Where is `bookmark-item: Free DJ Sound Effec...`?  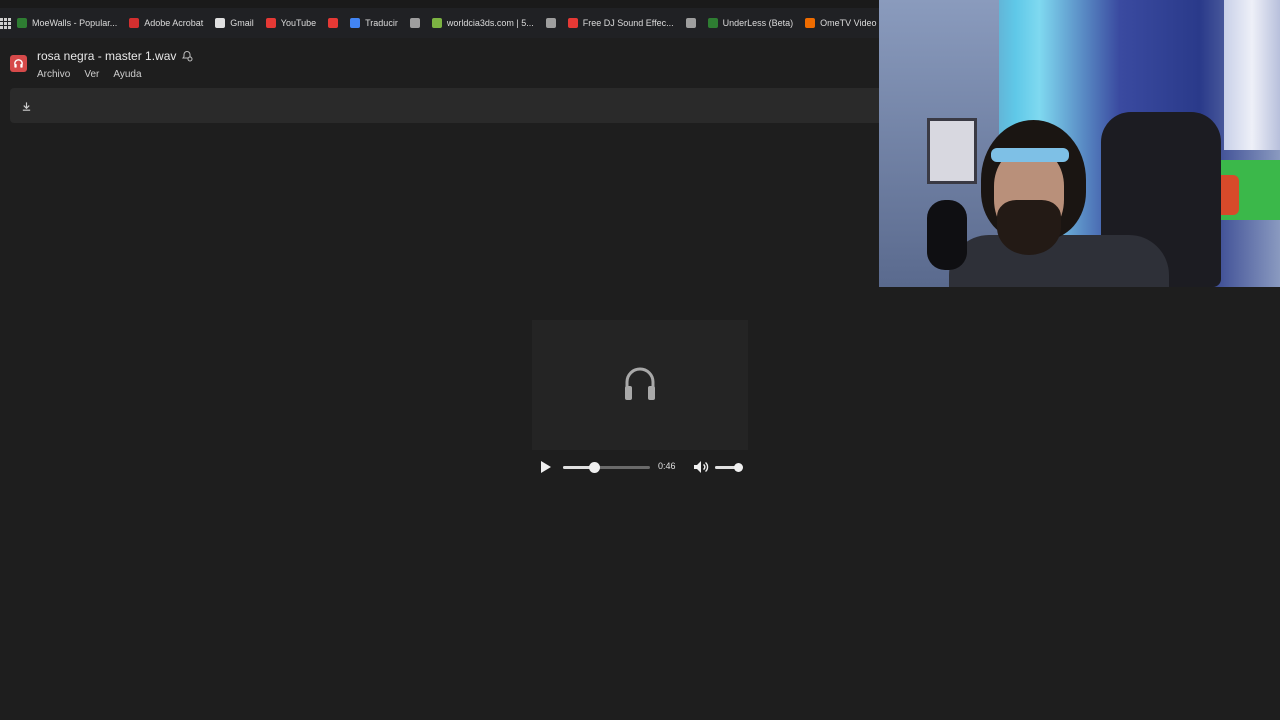
bookmark-item: Free DJ Sound Effec... is located at coordinates (621, 23).